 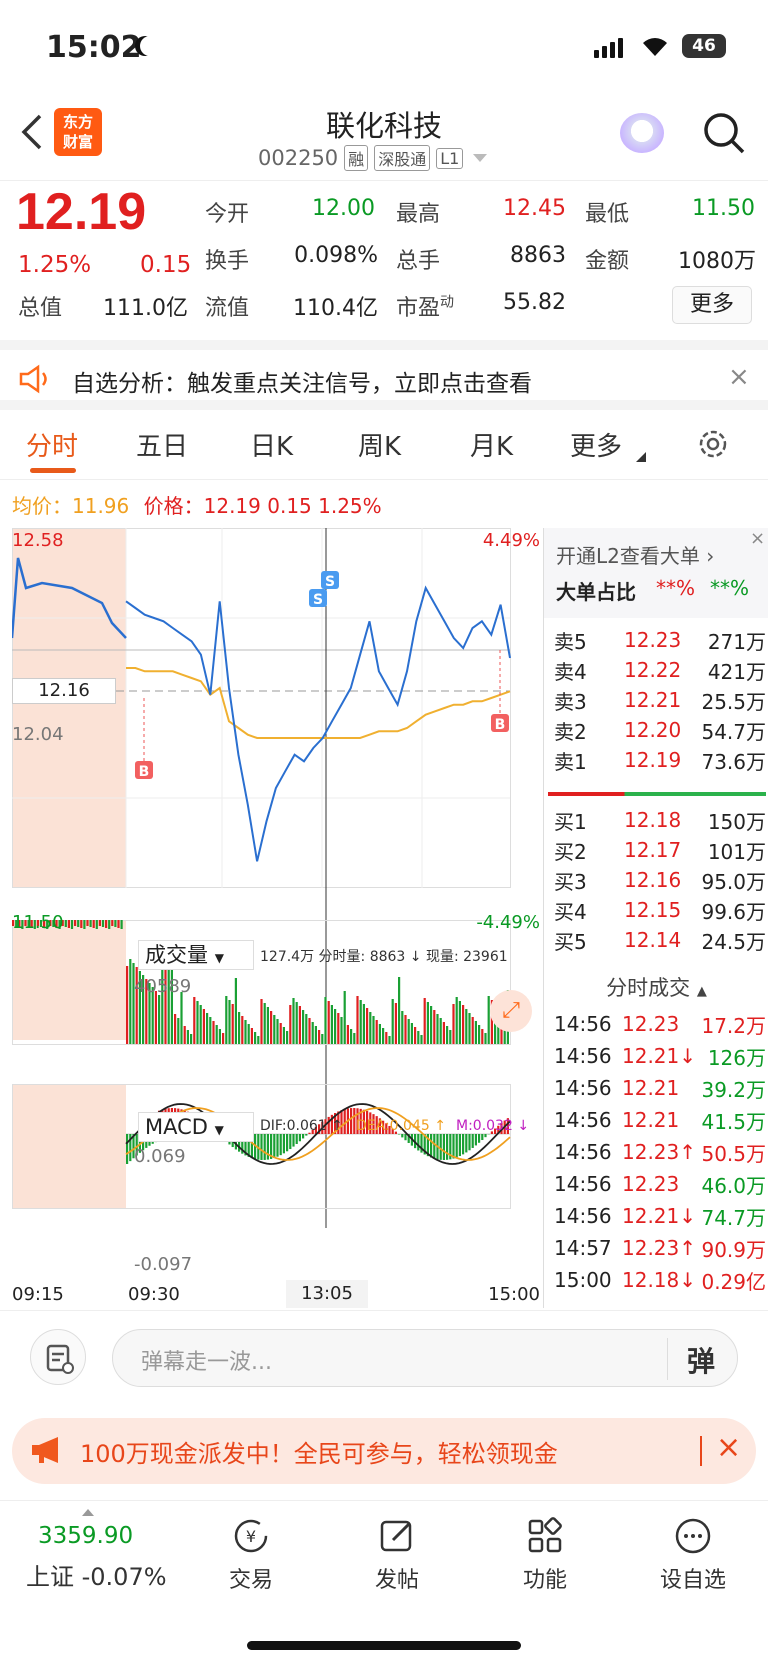 What do you see at coordinates (508, 922) in the screenshot?
I see `pct-bottom-label: -4.49%` at bounding box center [508, 922].